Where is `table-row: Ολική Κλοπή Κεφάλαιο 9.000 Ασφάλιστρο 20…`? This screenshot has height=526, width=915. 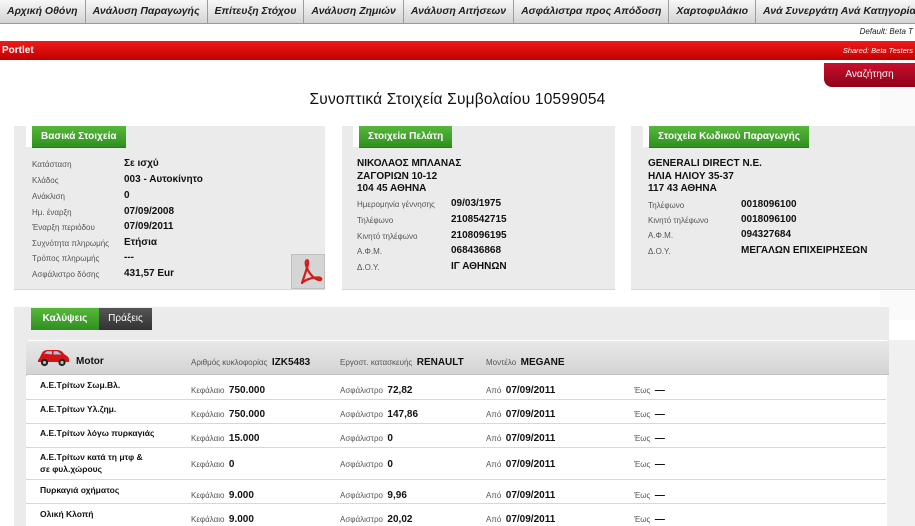 table-row: Ολική Κλοπή Κεφάλαιο 9.000 Ασφάλιστρο 20… is located at coordinates (456, 515).